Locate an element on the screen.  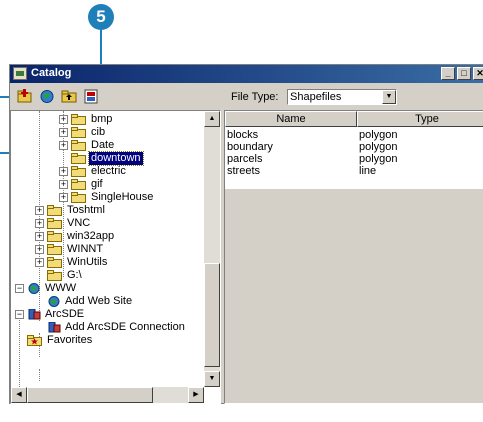
tree-item: Add Web Site is located at coordinates (108, 301).